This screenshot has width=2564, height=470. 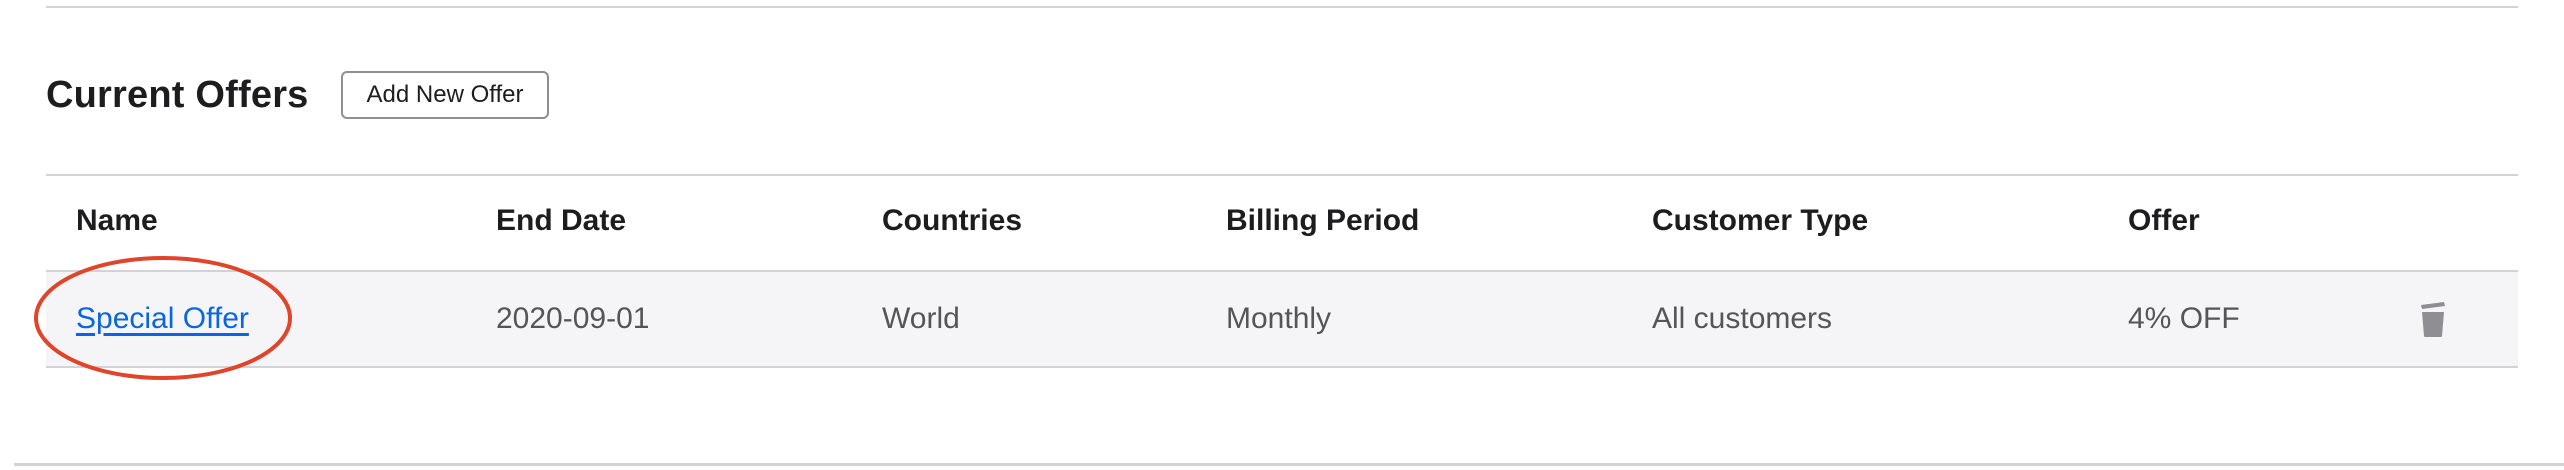 What do you see at coordinates (1282, 7) in the screenshot?
I see `top-divider` at bounding box center [1282, 7].